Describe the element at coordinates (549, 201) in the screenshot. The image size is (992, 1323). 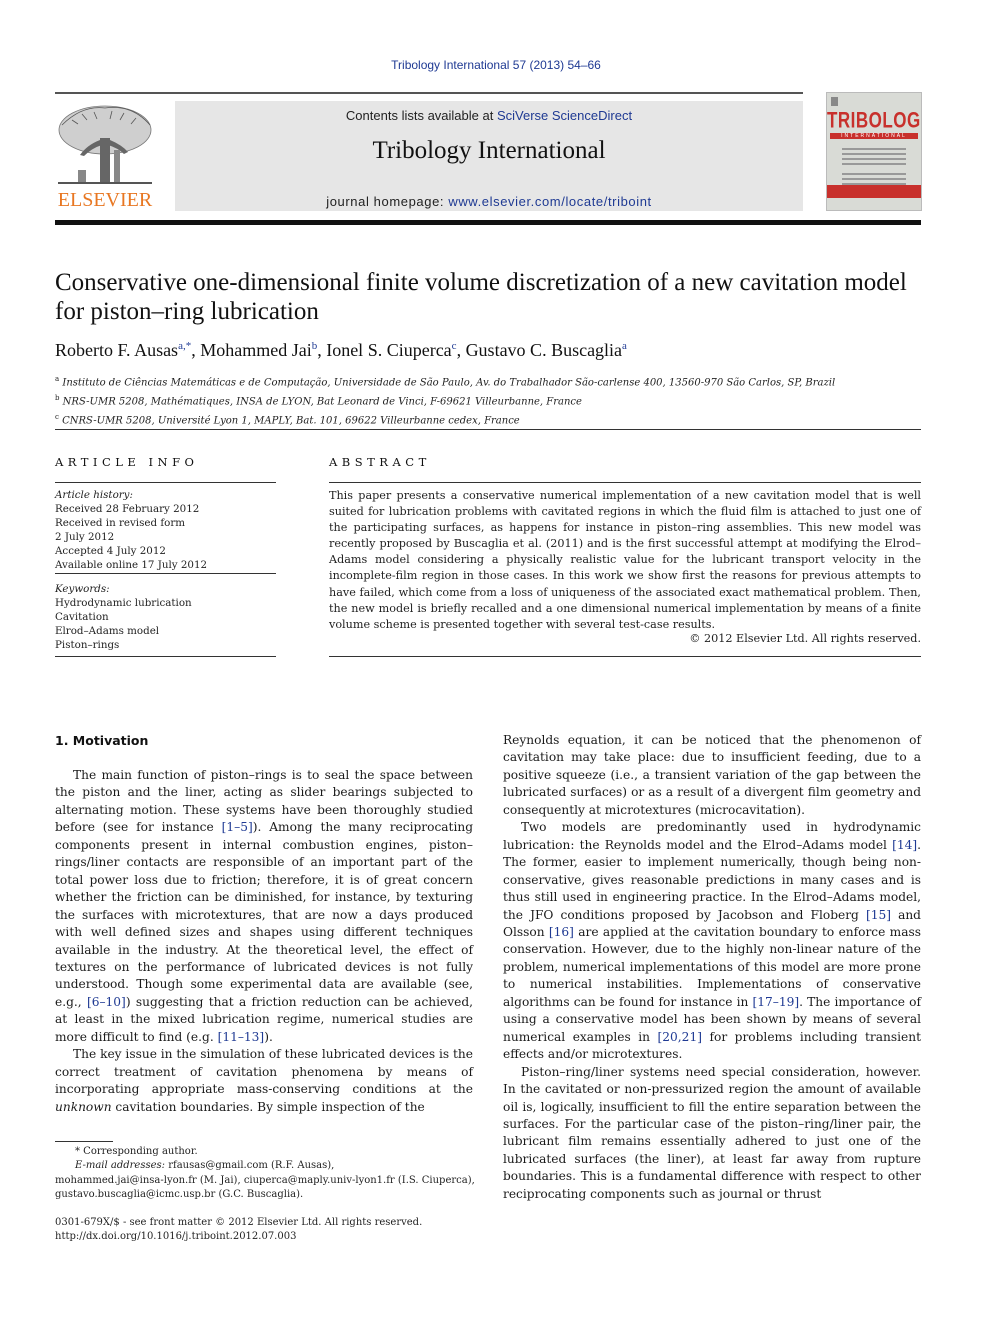
I see `journal-homepage-link: www.elsevier.com/locate/triboint` at that location.